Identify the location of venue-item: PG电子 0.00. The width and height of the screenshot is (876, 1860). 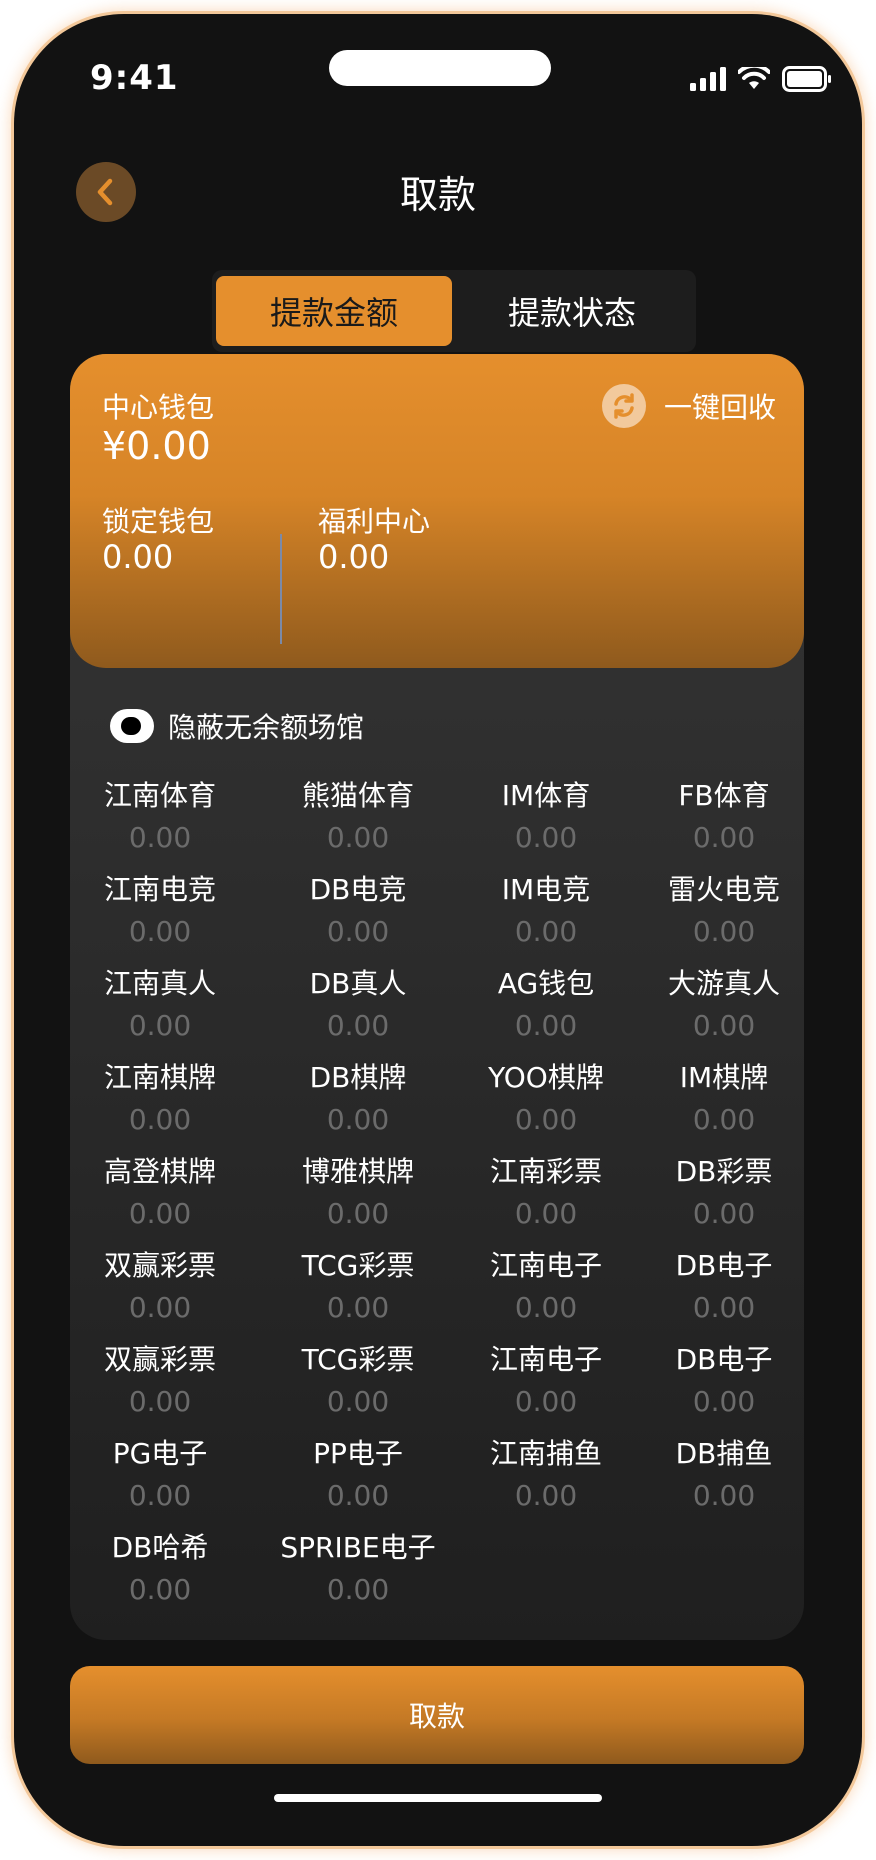
(160, 1475).